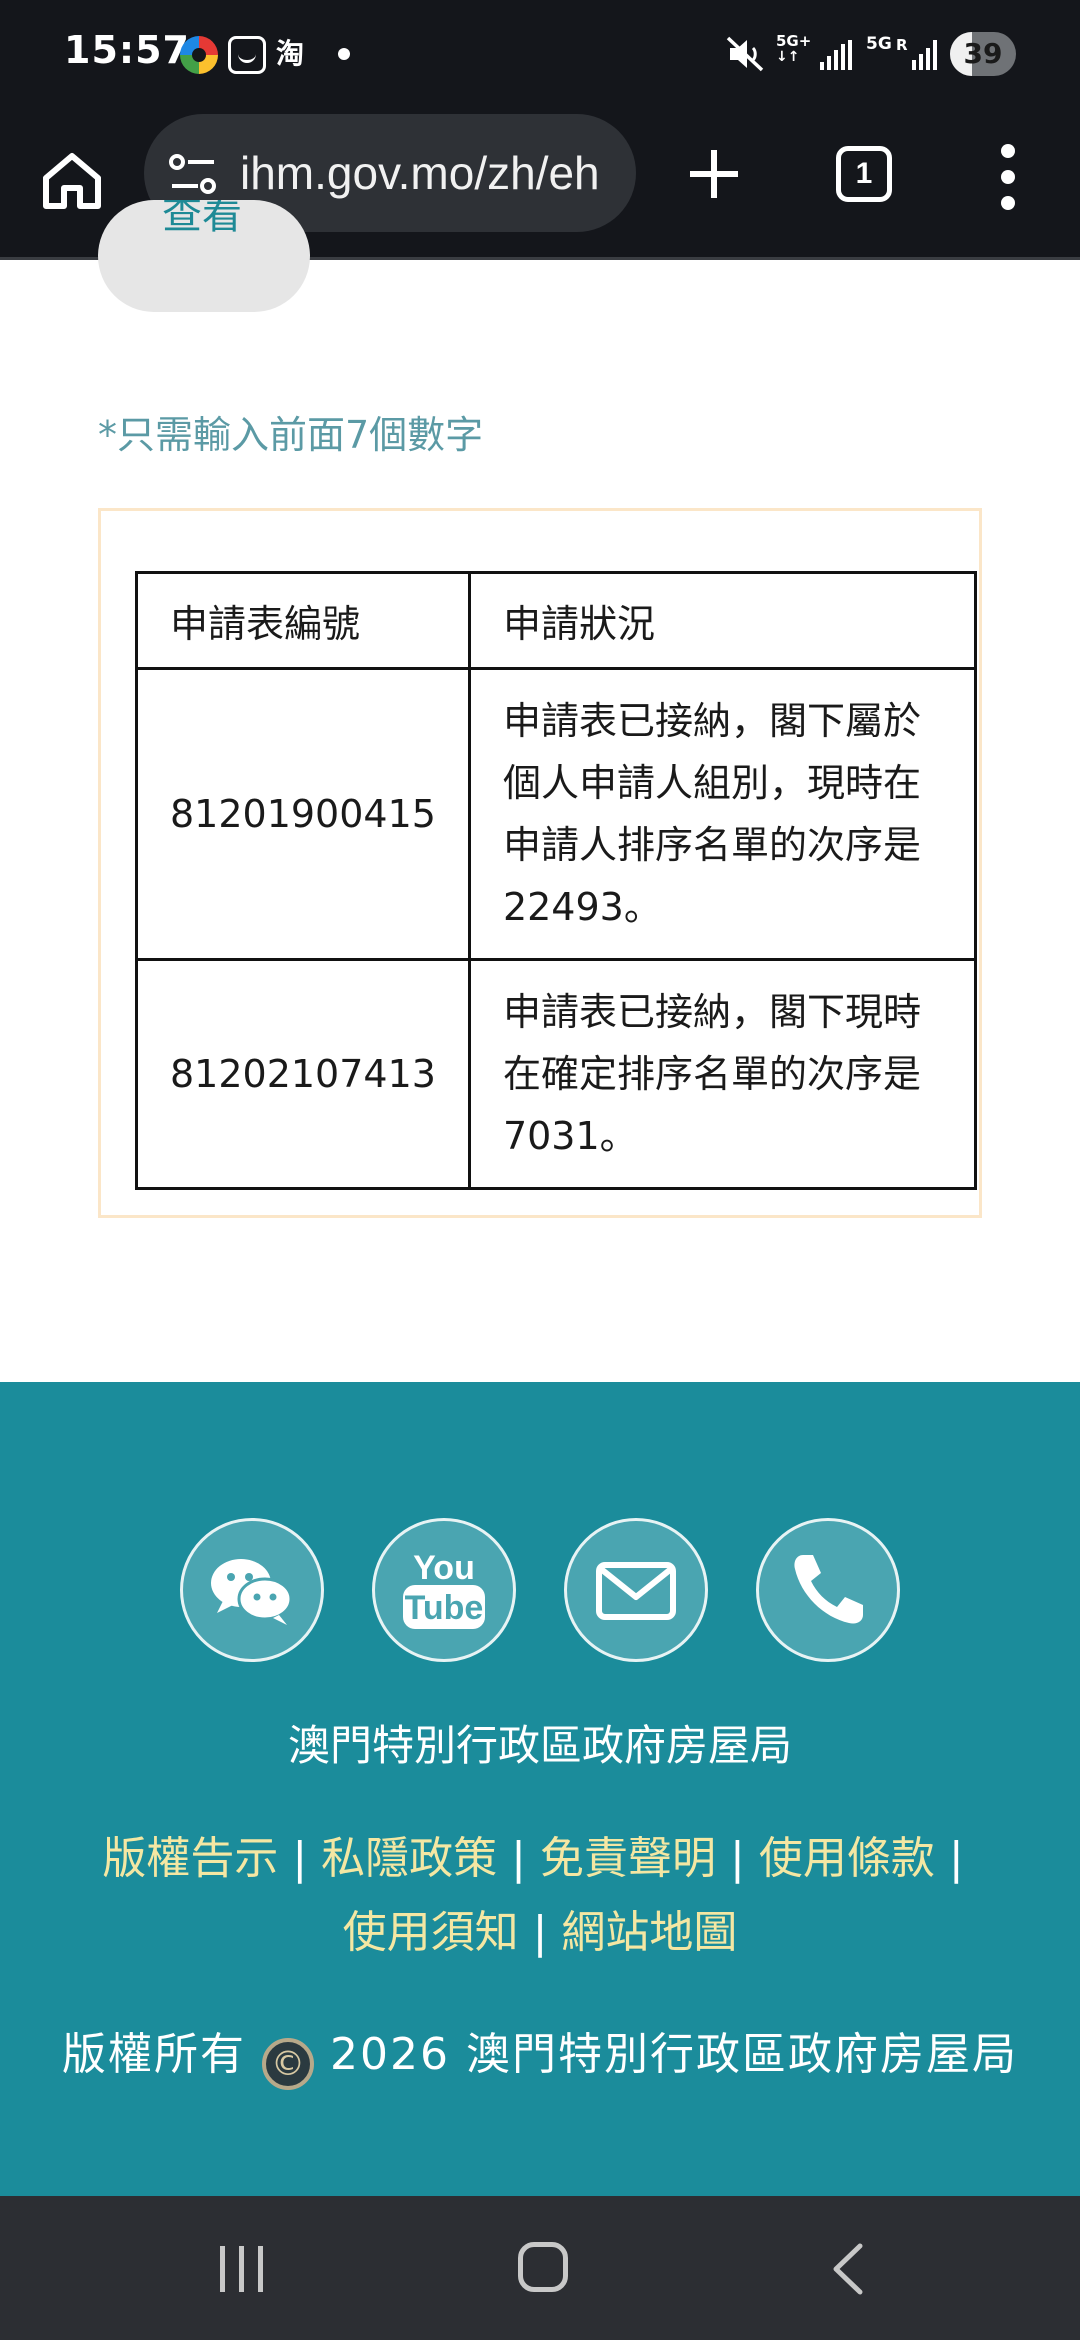 This screenshot has width=1080, height=2340. I want to click on link-terms-of-use: 使用條款, so click(847, 1858).